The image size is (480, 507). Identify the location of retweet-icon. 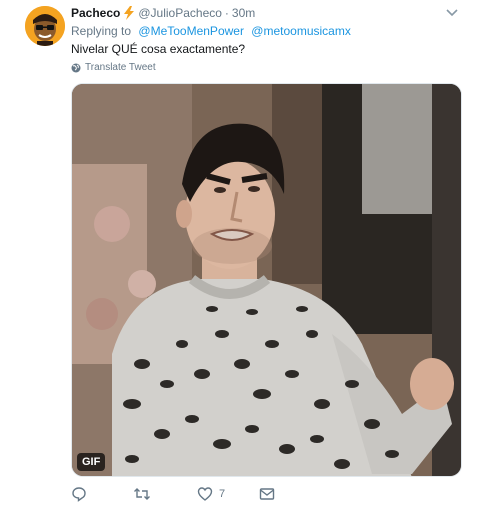
(142, 494).